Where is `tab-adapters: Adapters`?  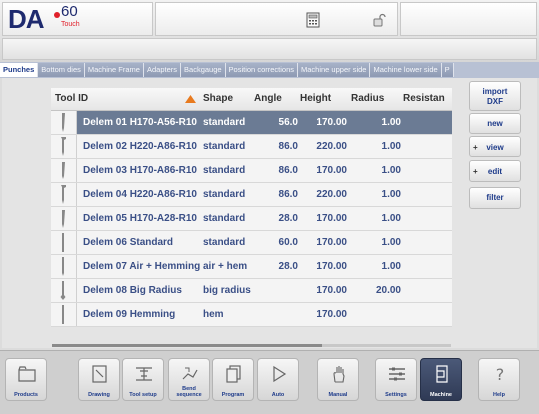 tab-adapters: Adapters is located at coordinates (162, 70).